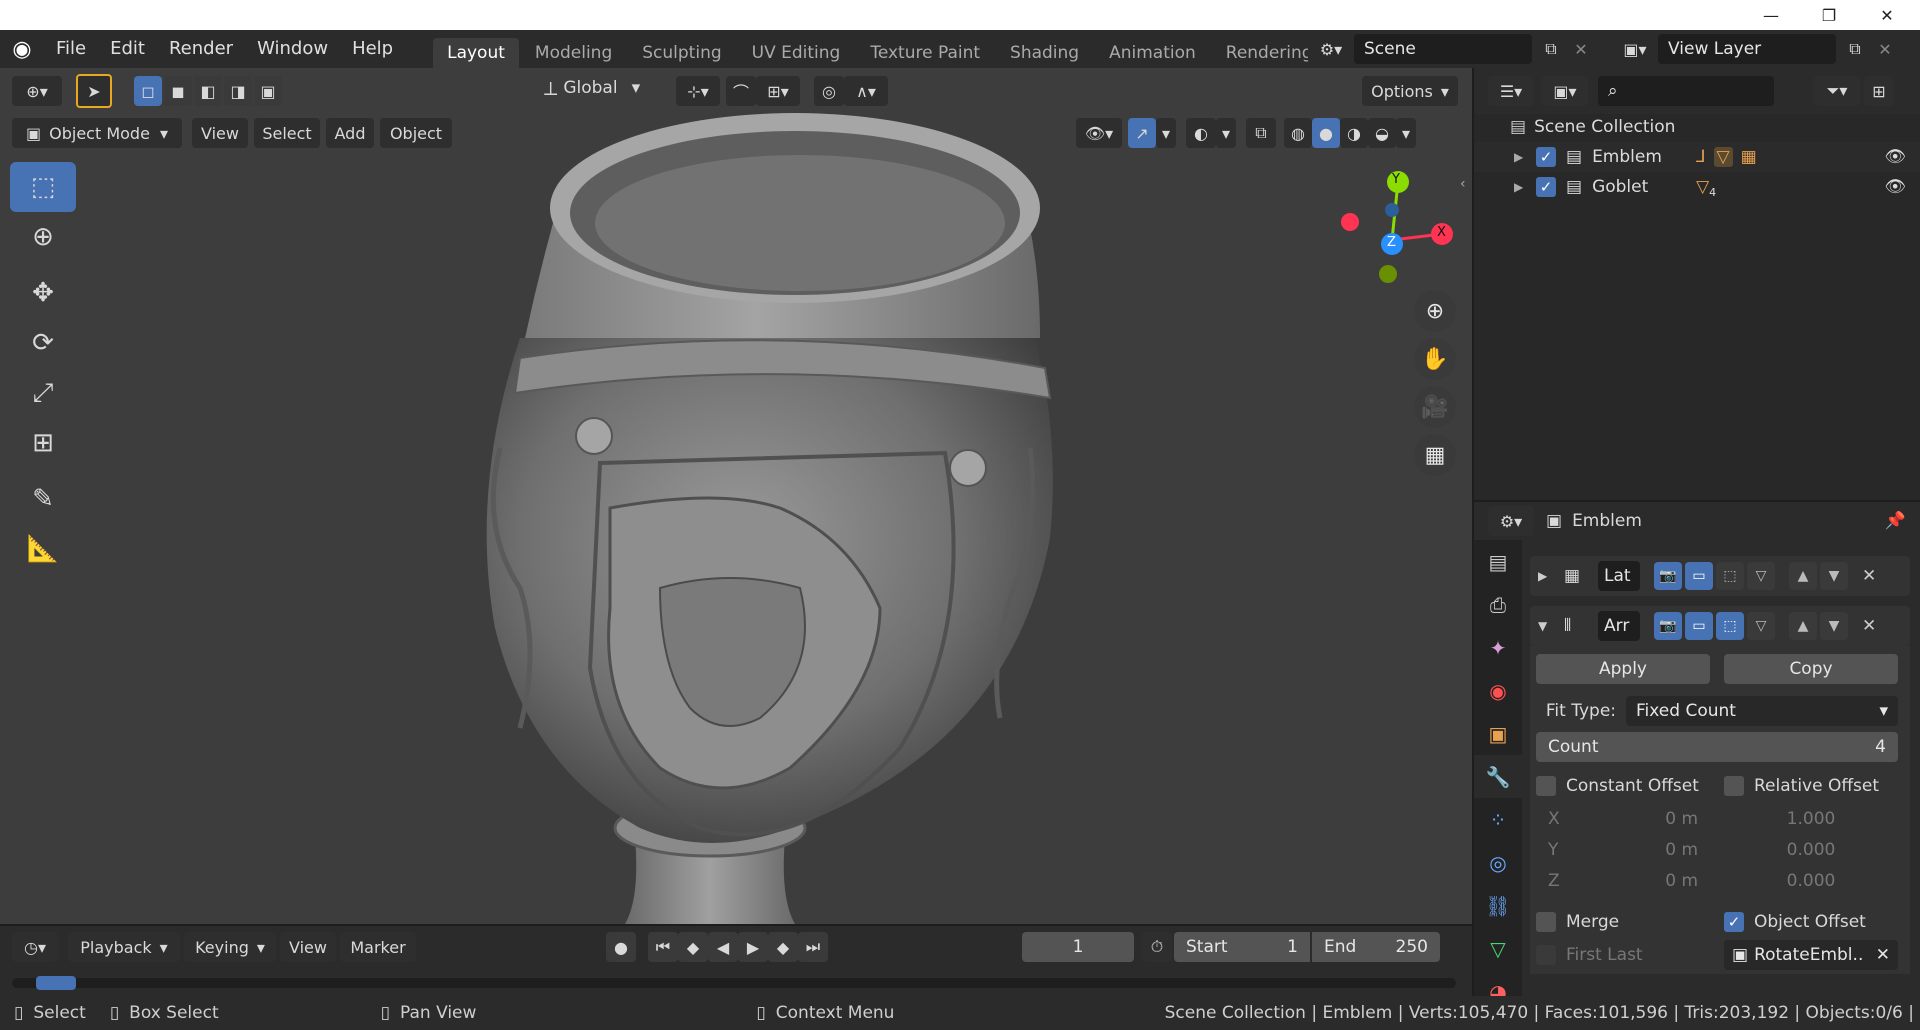  Describe the element at coordinates (208, 91) in the screenshot. I see `select-subtract-icon: ◧` at that location.